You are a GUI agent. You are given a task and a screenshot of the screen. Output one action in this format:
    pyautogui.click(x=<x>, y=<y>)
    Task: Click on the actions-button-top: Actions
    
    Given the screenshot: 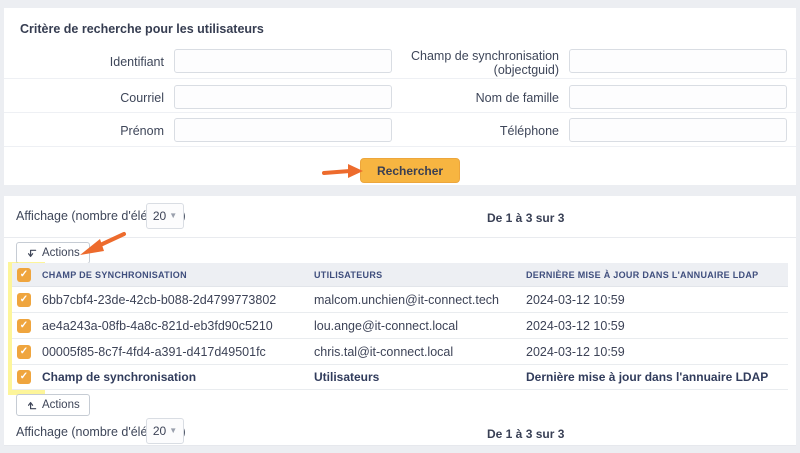 What is the action you would take?
    pyautogui.click(x=53, y=253)
    